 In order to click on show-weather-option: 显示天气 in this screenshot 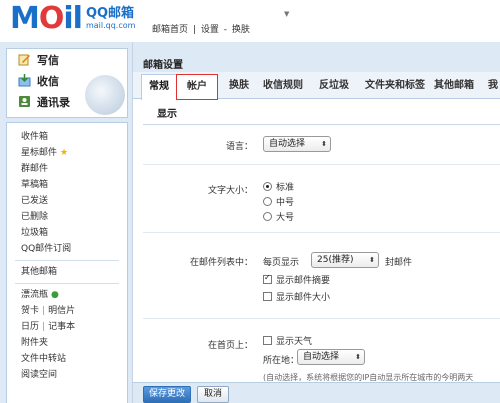, I will do `click(287, 340)`.